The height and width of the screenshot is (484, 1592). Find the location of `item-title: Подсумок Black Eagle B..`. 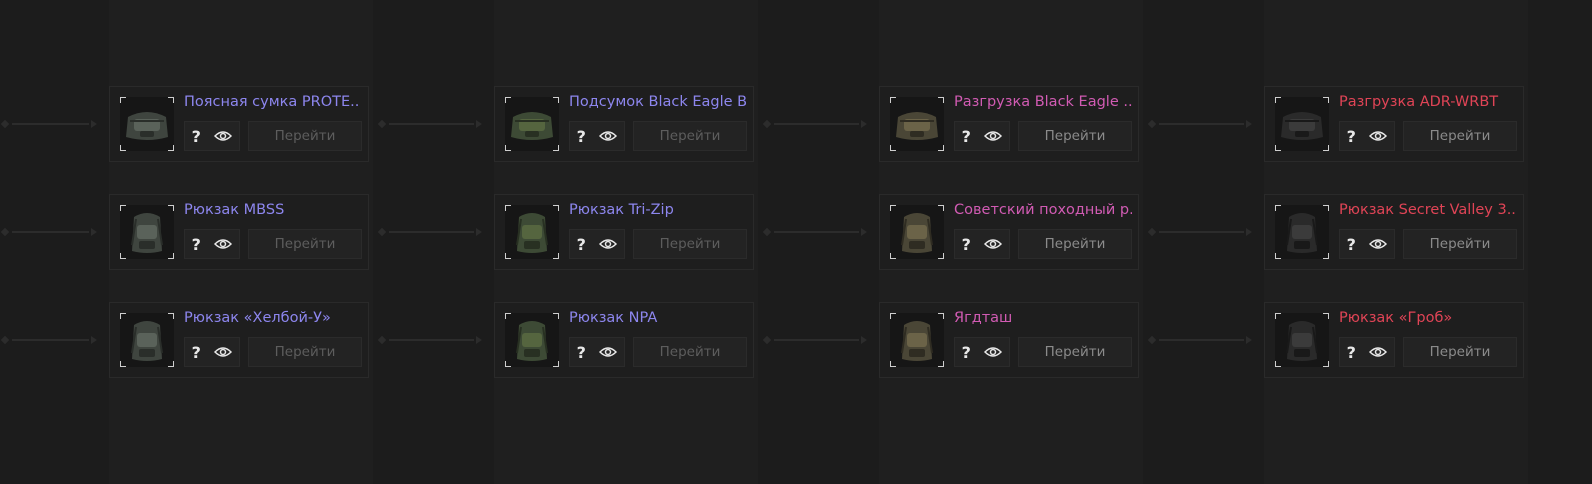

item-title: Подсумок Black Eagle B.. is located at coordinates (658, 102).